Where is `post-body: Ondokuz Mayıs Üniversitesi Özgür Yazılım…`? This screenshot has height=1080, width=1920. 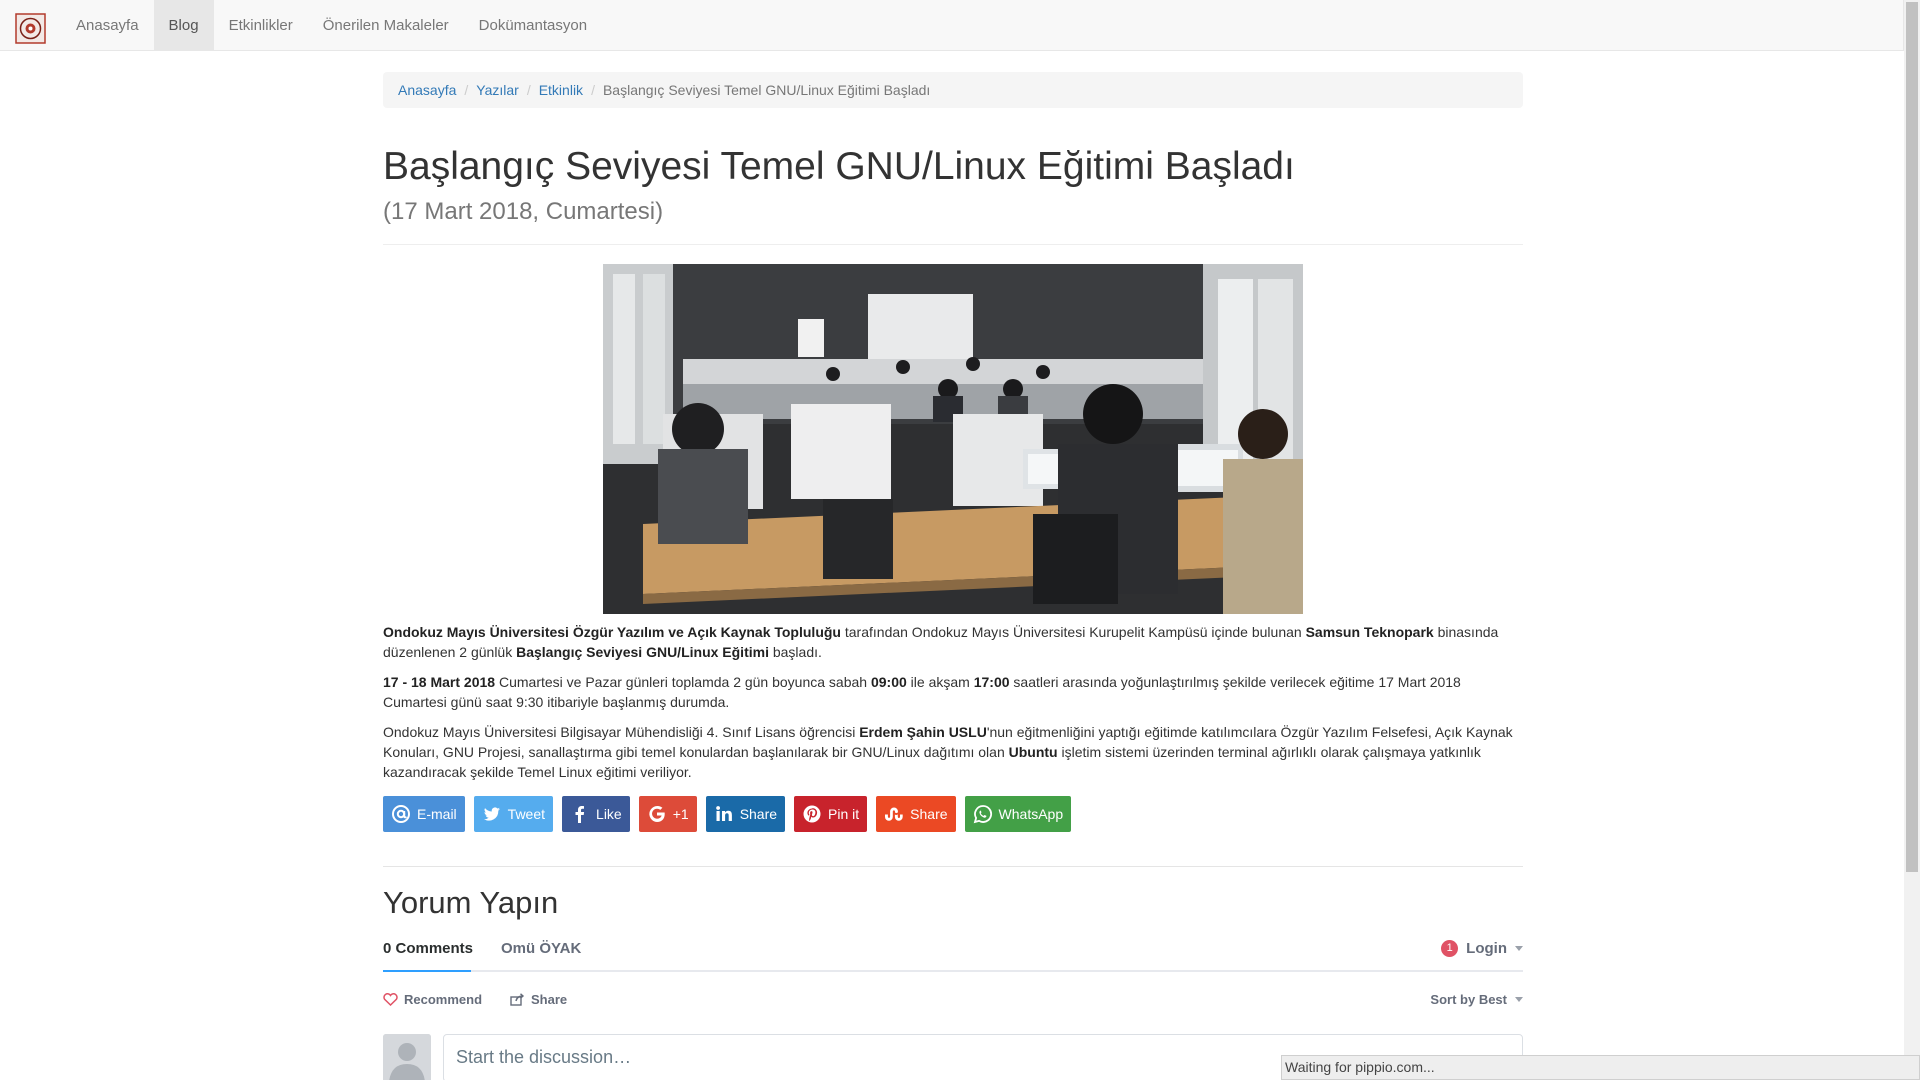 post-body: Ondokuz Mayıs Üniversitesi Özgür Yazılım… is located at coordinates (953, 702).